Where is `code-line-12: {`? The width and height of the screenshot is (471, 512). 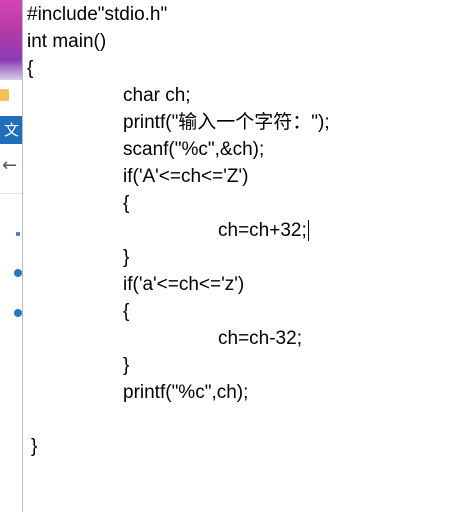 code-line-12: { is located at coordinates (126, 312).